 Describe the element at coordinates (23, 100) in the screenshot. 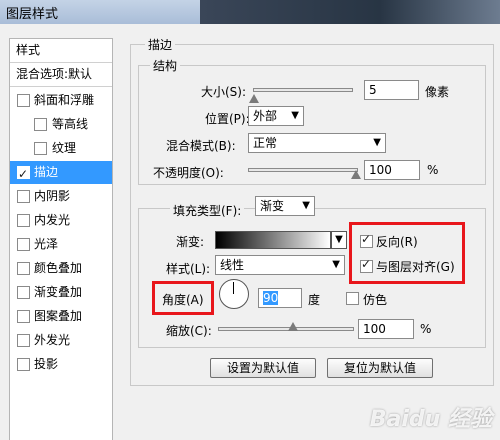

I see `bevel-emboss-checkbox` at that location.